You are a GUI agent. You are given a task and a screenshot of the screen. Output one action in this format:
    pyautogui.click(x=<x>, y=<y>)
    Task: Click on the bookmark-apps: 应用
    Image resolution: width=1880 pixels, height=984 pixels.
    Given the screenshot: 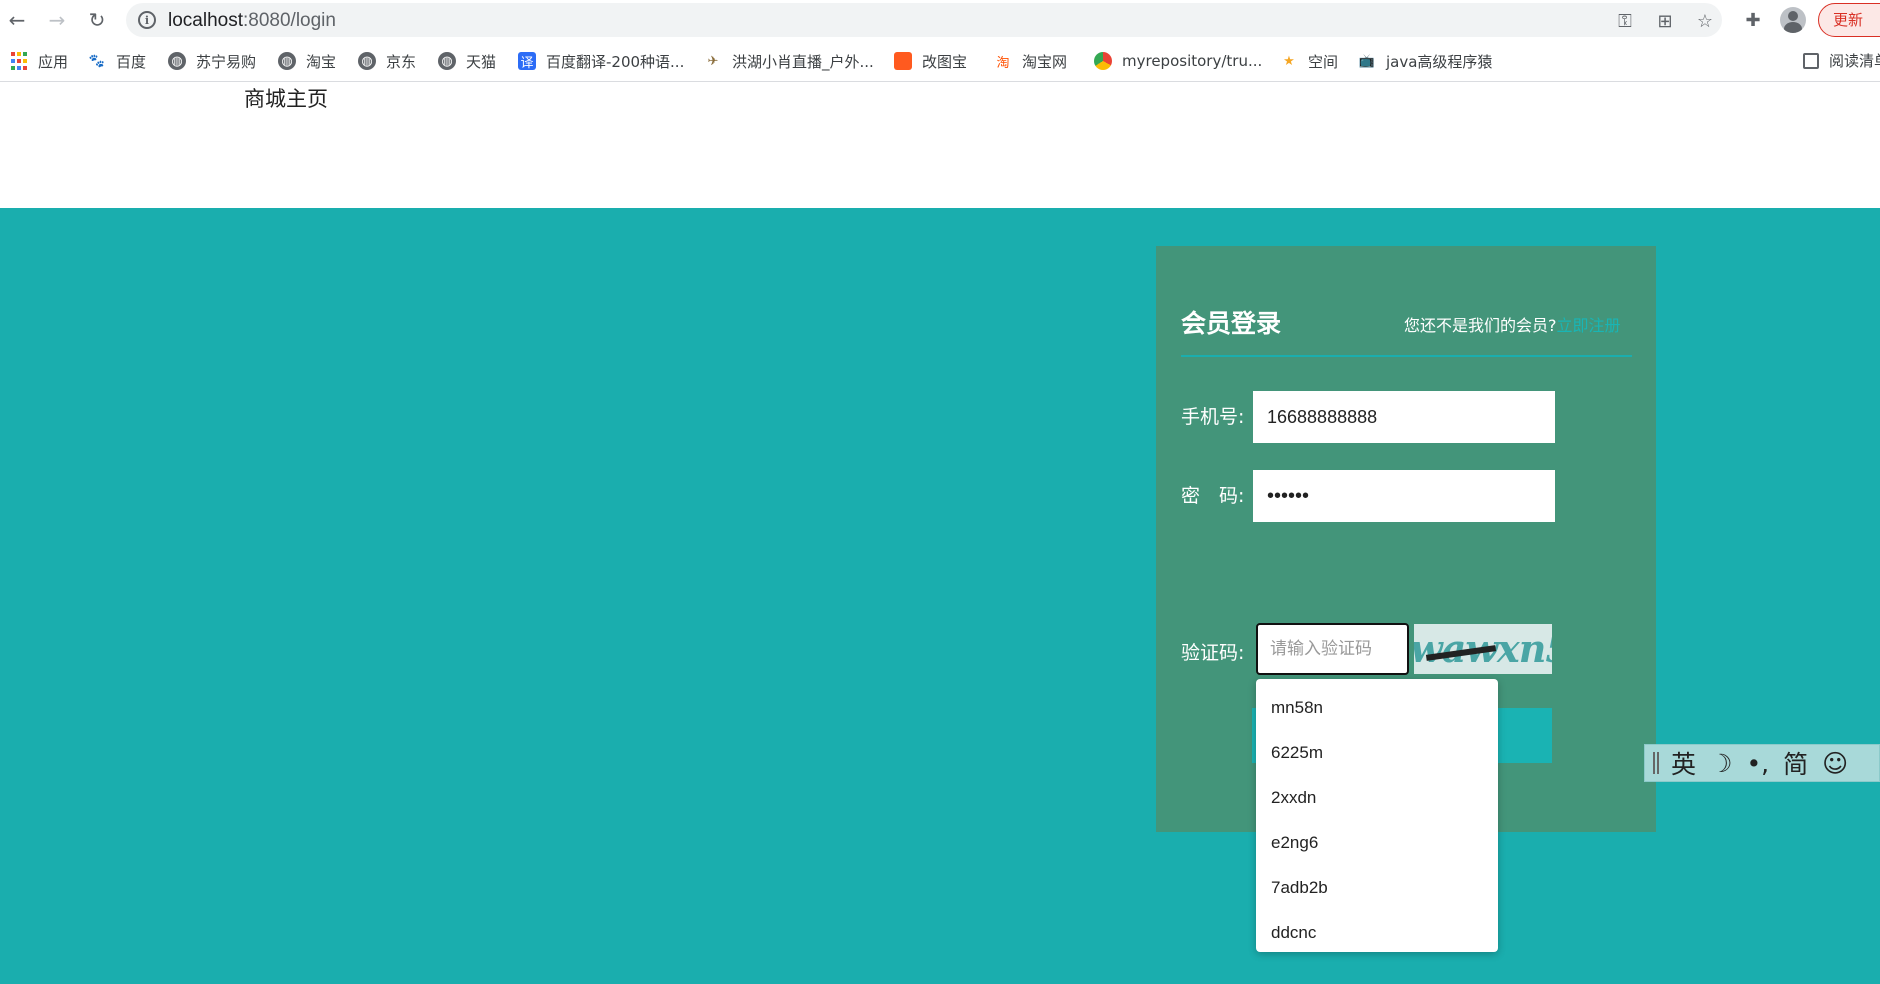 What is the action you would take?
    pyautogui.click(x=39, y=61)
    